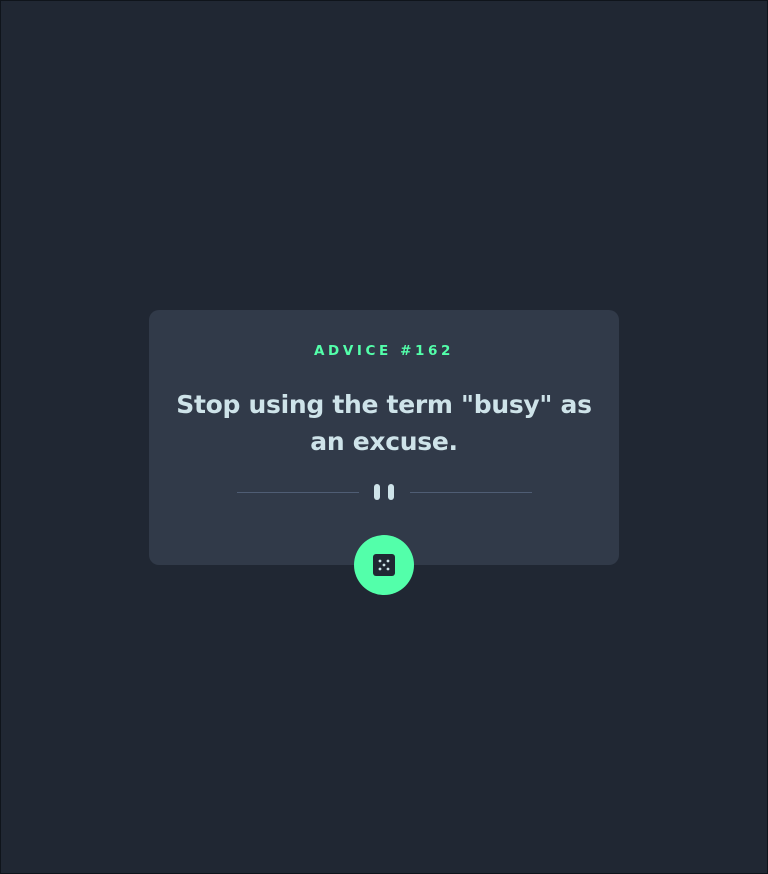 This screenshot has width=768, height=874. What do you see at coordinates (377, 492) in the screenshot?
I see `pause-bar-left` at bounding box center [377, 492].